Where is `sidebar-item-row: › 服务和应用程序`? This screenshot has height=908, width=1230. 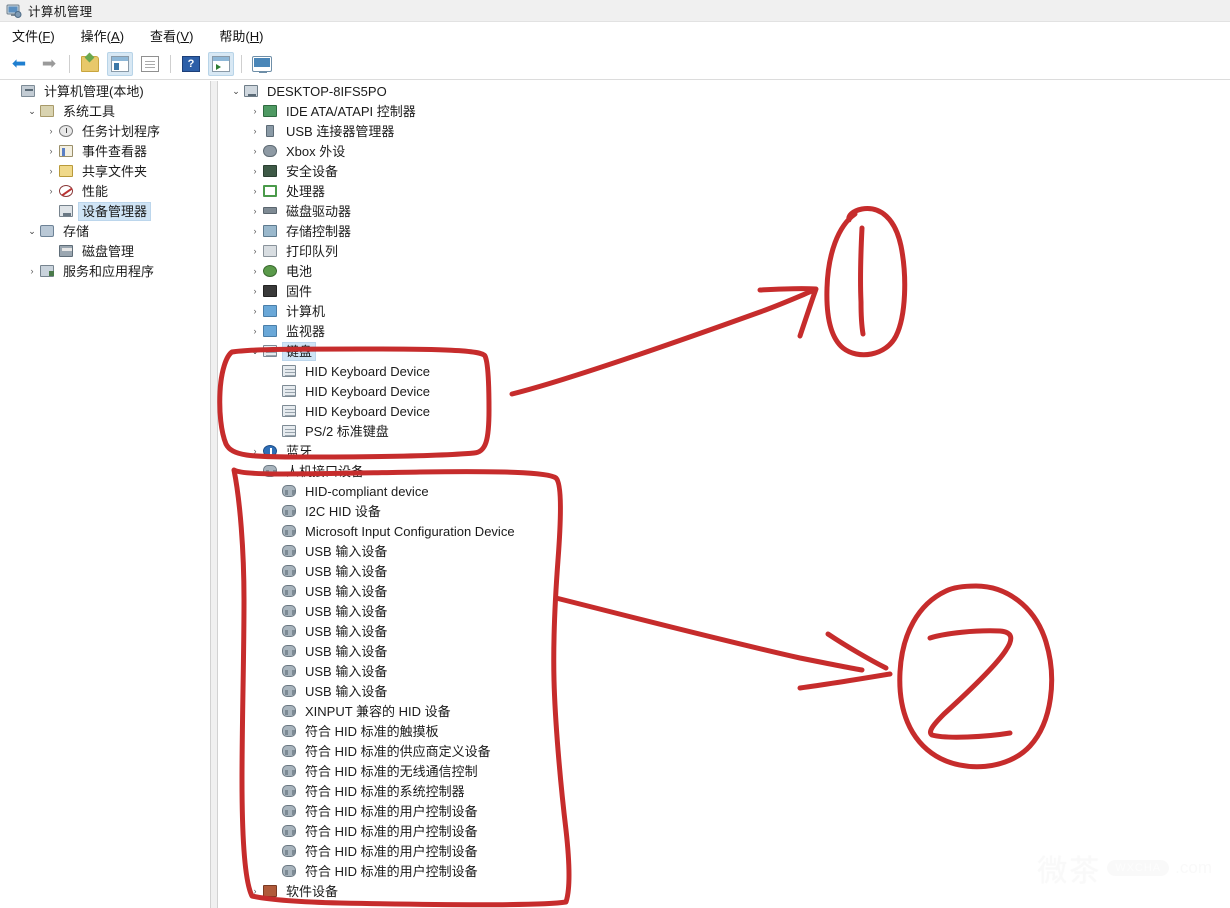
sidebar-item-row: › 服务和应用程序 is located at coordinates (105, 271).